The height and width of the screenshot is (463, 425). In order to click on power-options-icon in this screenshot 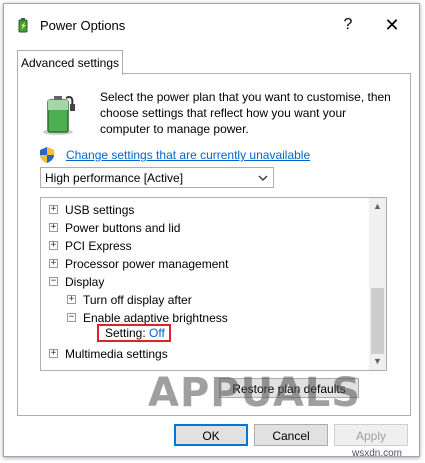, I will do `click(23, 25)`.